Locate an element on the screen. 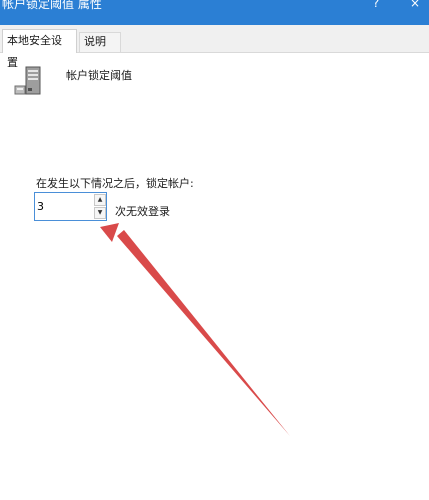 The height and width of the screenshot is (500, 429). lockout-prompt-label: 在发生以下情况之后，锁定帐户: is located at coordinates (115, 183).